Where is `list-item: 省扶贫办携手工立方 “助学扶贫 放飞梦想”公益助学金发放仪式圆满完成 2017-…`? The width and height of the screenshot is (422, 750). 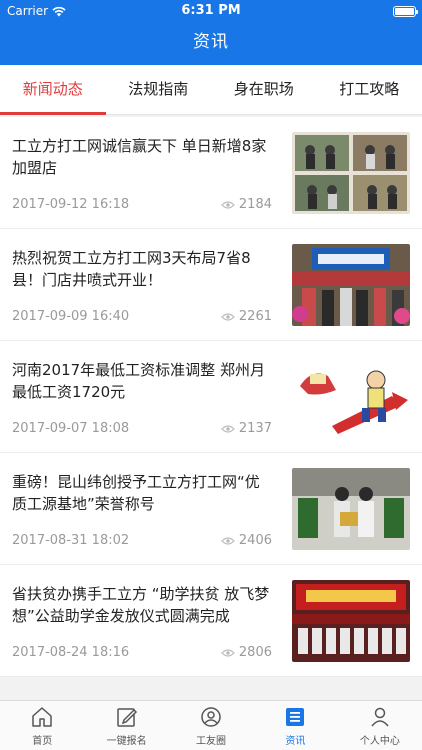
list-item: 省扶贫办携手工立方 “助学扶贫 放飞梦想”公益助学金发放仪式圆满完成 2017-… is located at coordinates (211, 621).